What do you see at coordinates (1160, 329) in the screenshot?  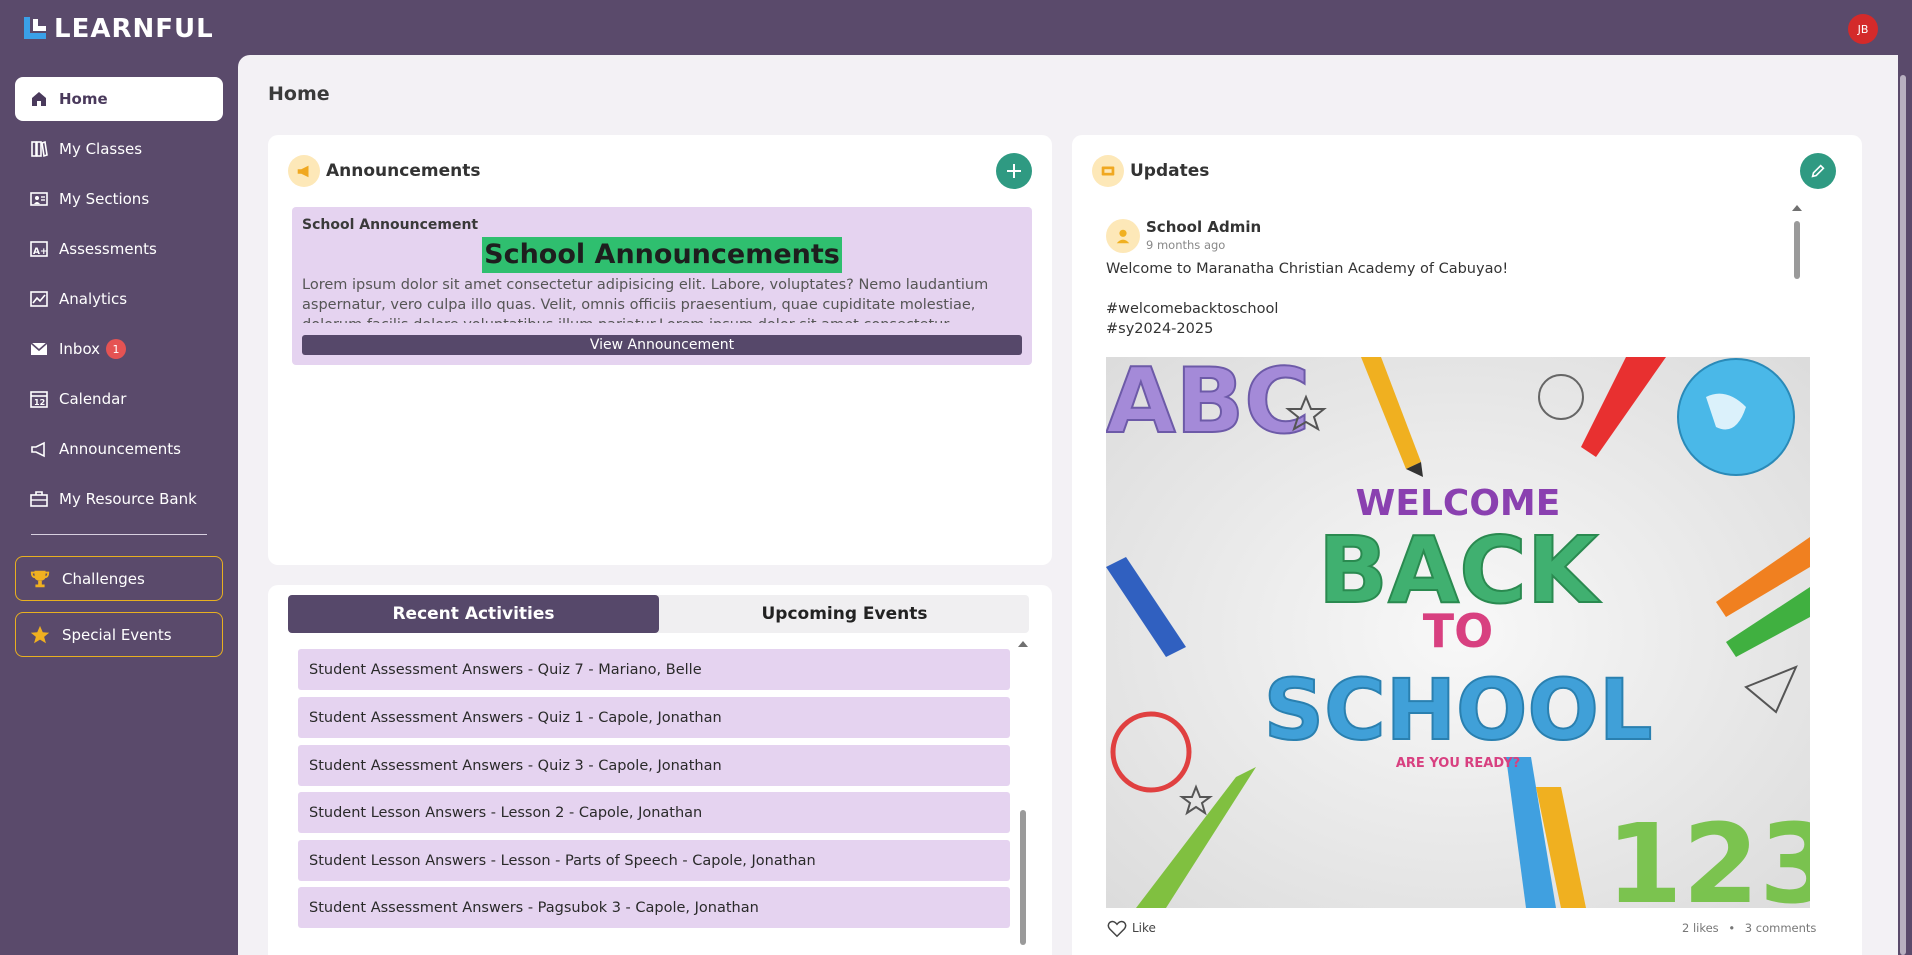 I see `post-line: #sy2024-2025` at bounding box center [1160, 329].